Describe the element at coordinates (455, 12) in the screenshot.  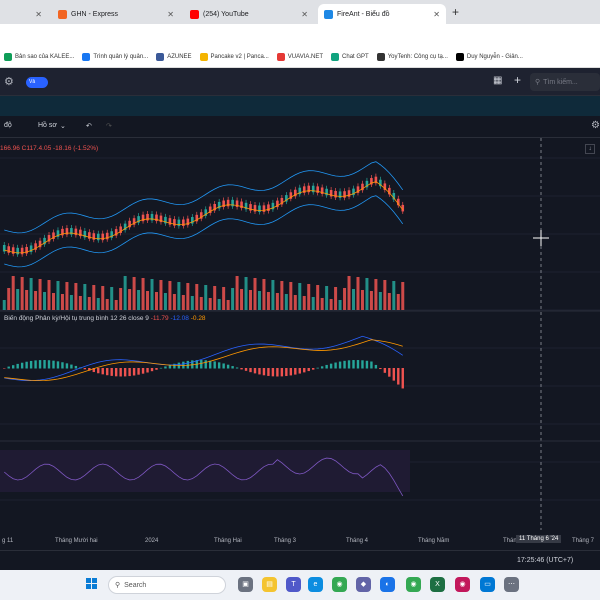
I see `new-tab-button: +` at that location.